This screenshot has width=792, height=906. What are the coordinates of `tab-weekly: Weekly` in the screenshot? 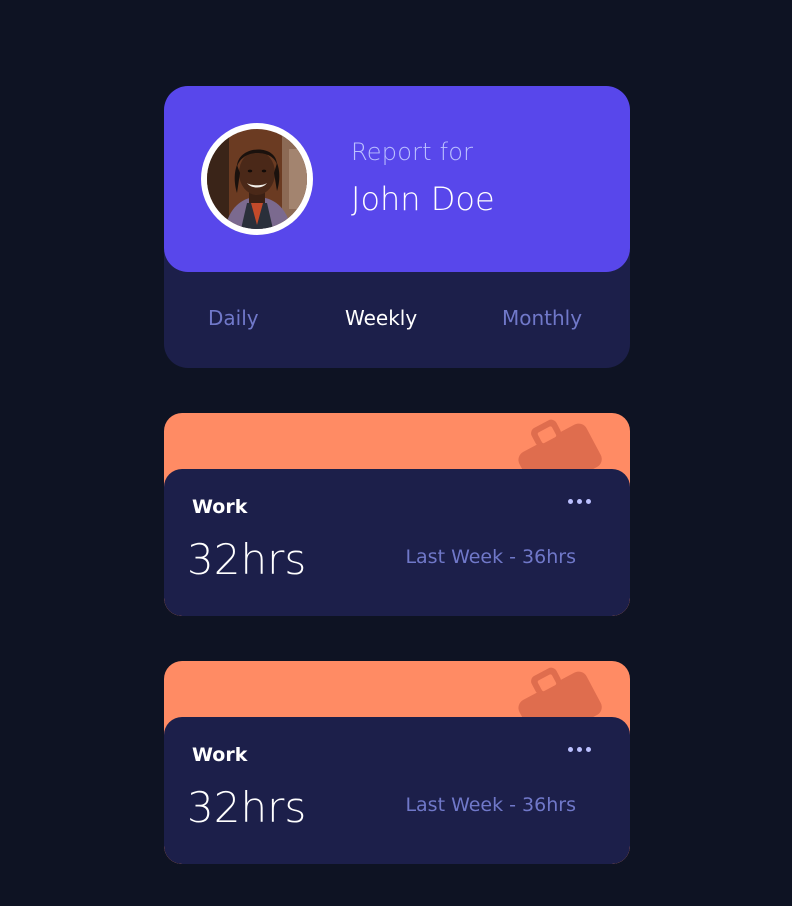 It's located at (381, 318).